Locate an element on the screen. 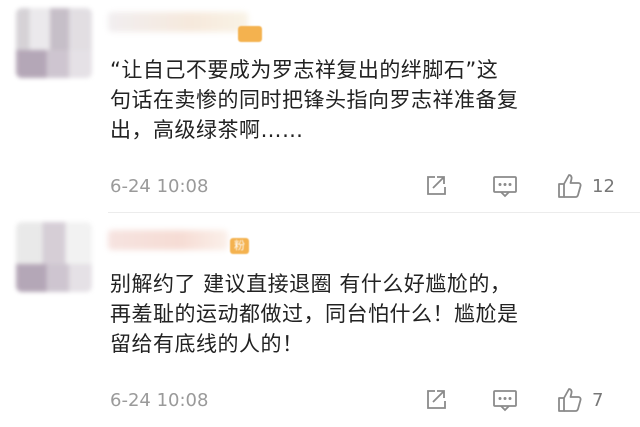 This screenshot has height=427, width=640. like-count: 12 is located at coordinates (603, 186).